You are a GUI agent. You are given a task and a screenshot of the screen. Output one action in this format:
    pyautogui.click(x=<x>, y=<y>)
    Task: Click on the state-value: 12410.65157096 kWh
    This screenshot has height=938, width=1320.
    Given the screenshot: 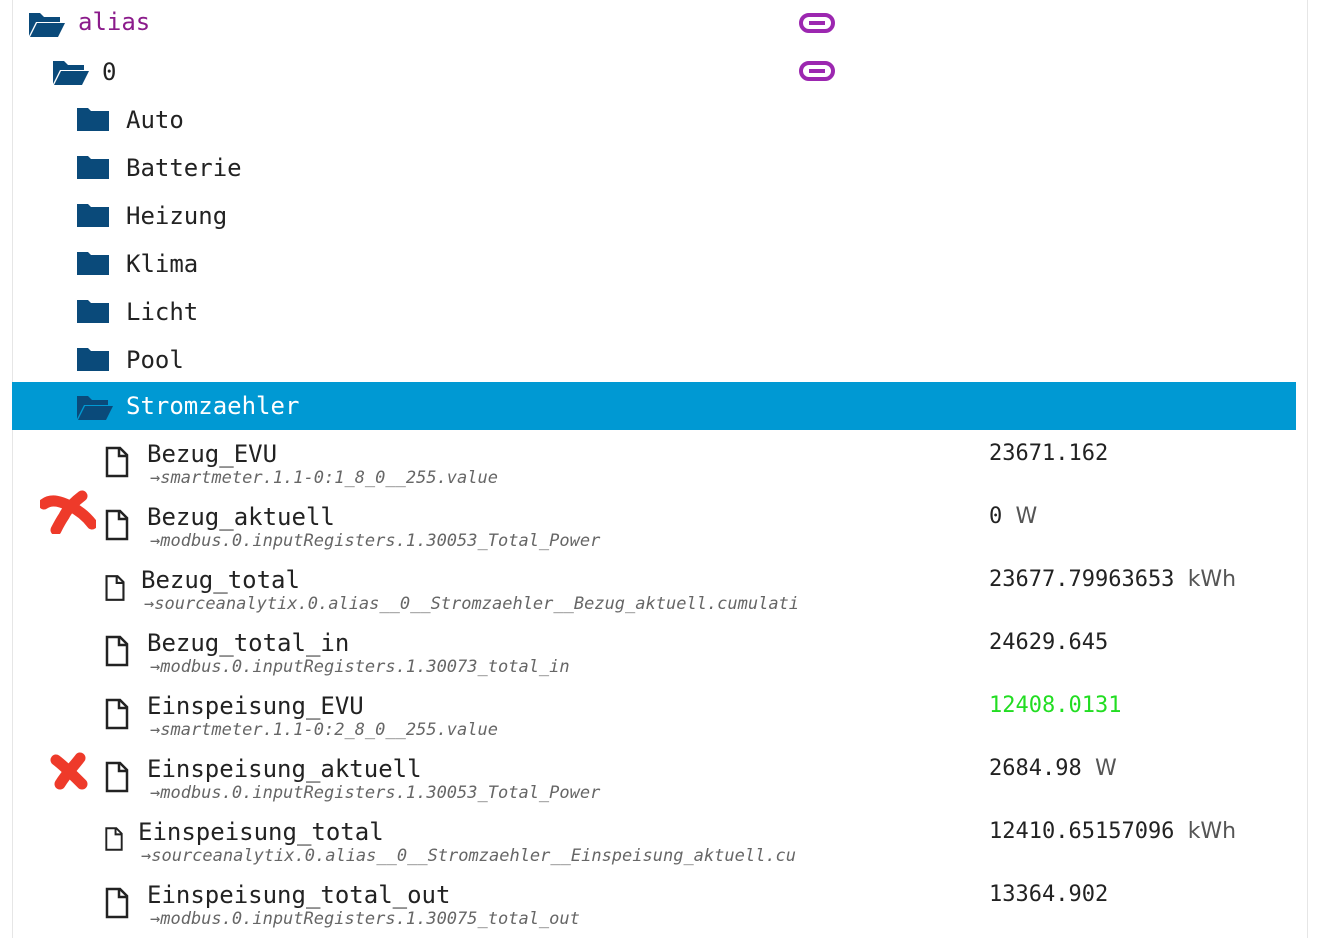 What is the action you would take?
    pyautogui.click(x=1113, y=831)
    